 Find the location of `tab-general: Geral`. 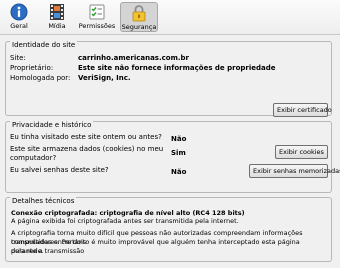

tab-general: Geral is located at coordinates (19, 17).